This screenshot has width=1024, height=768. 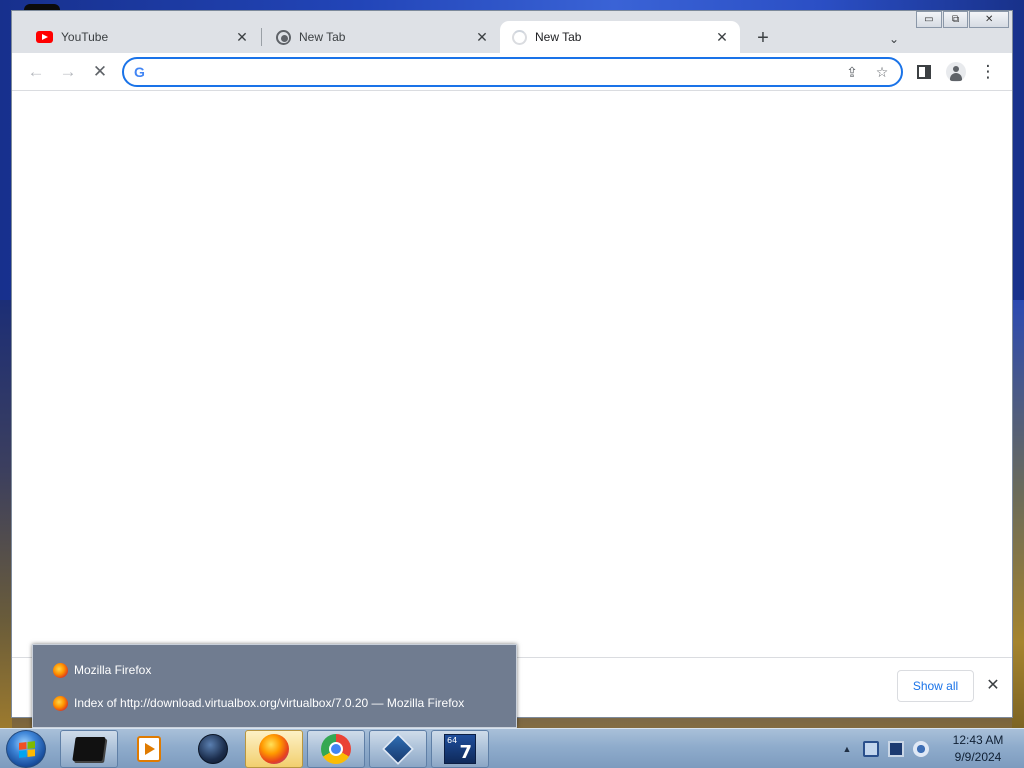 I want to click on share-icon: ⇪, so click(x=852, y=72).